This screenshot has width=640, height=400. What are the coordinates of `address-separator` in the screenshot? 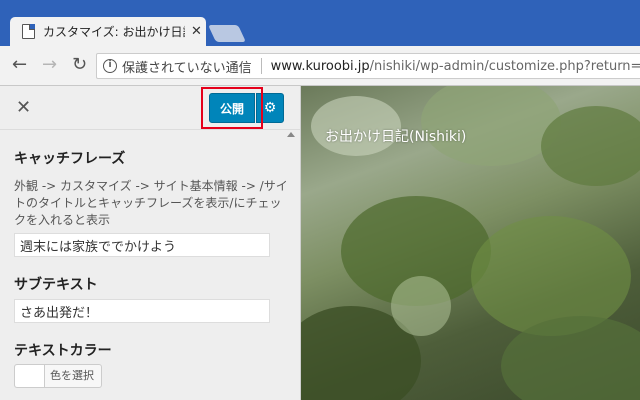 It's located at (261, 66).